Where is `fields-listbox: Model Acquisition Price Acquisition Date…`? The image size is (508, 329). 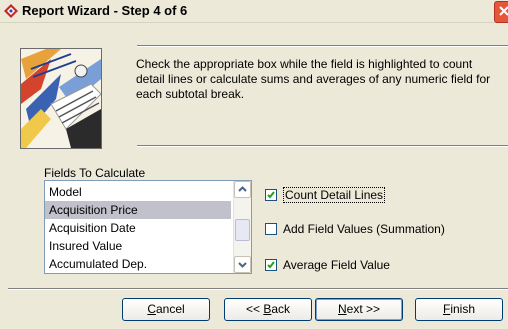
fields-listbox: Model Acquisition Price Acquisition Date… is located at coordinates (148, 227).